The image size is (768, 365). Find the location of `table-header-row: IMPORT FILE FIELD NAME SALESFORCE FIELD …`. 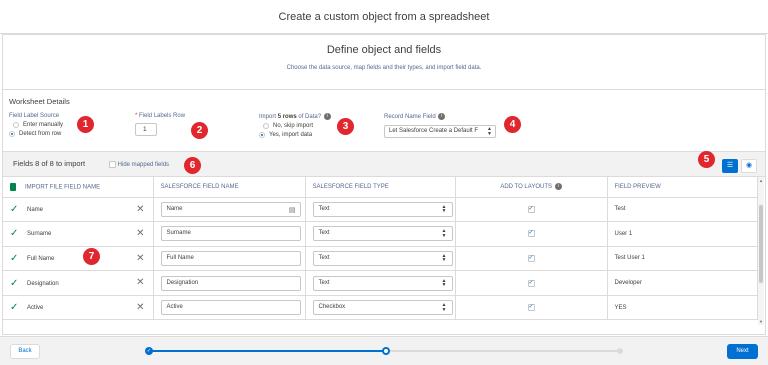

table-header-row: IMPORT FILE FIELD NAME SALESFORCE FIELD … is located at coordinates (380, 187).